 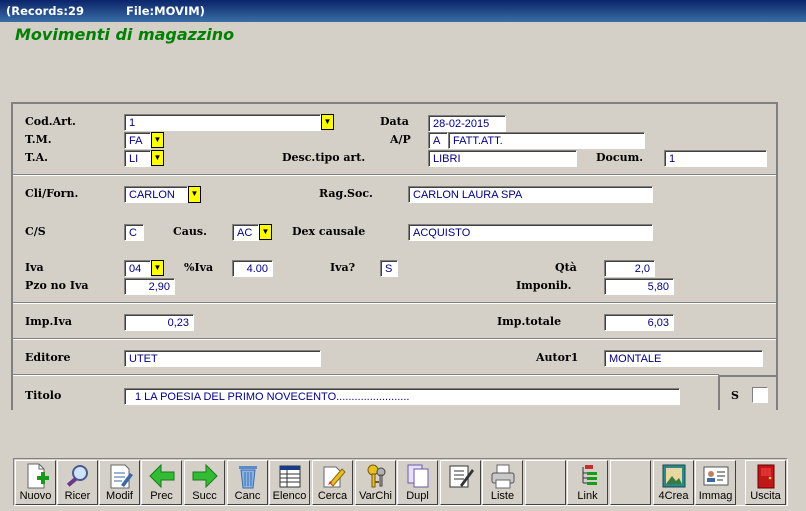 I want to click on rag-soc-label: Rag.Soc., so click(x=346, y=193).